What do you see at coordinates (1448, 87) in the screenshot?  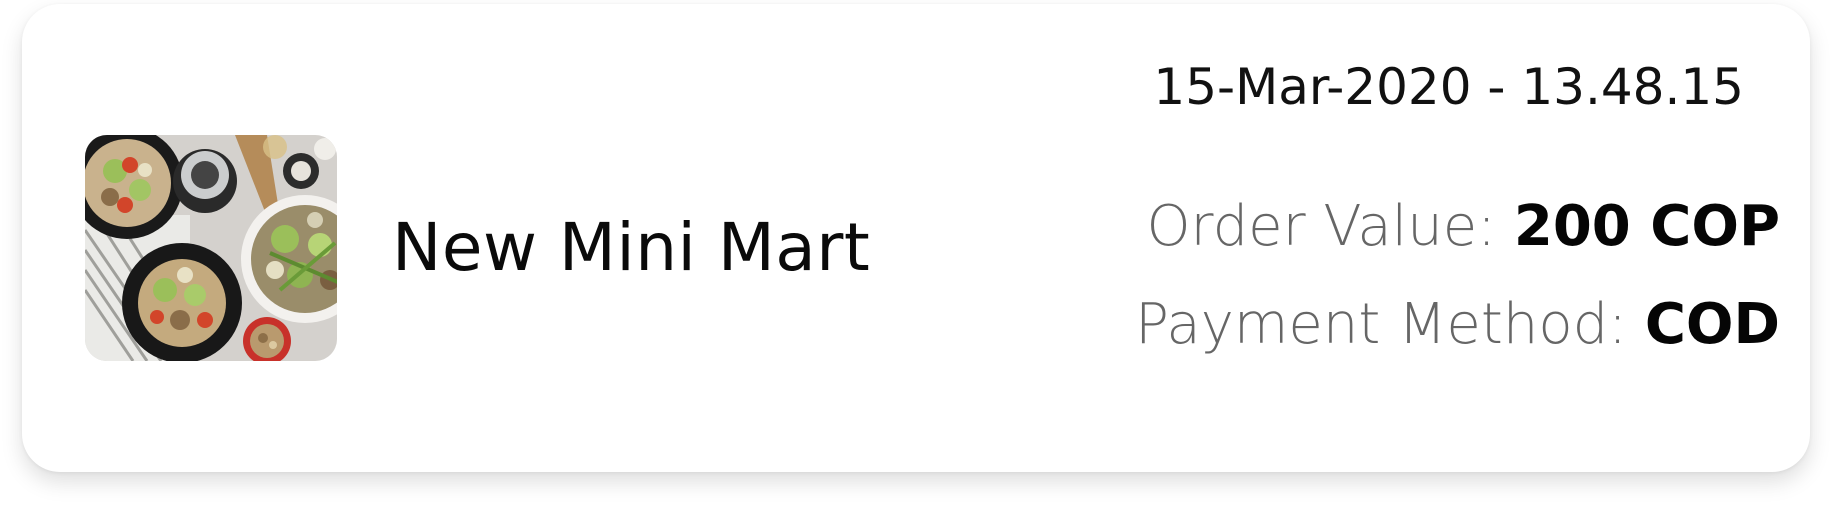 I see `order-date-time: 15-Mar-2020 - 13.48.15` at bounding box center [1448, 87].